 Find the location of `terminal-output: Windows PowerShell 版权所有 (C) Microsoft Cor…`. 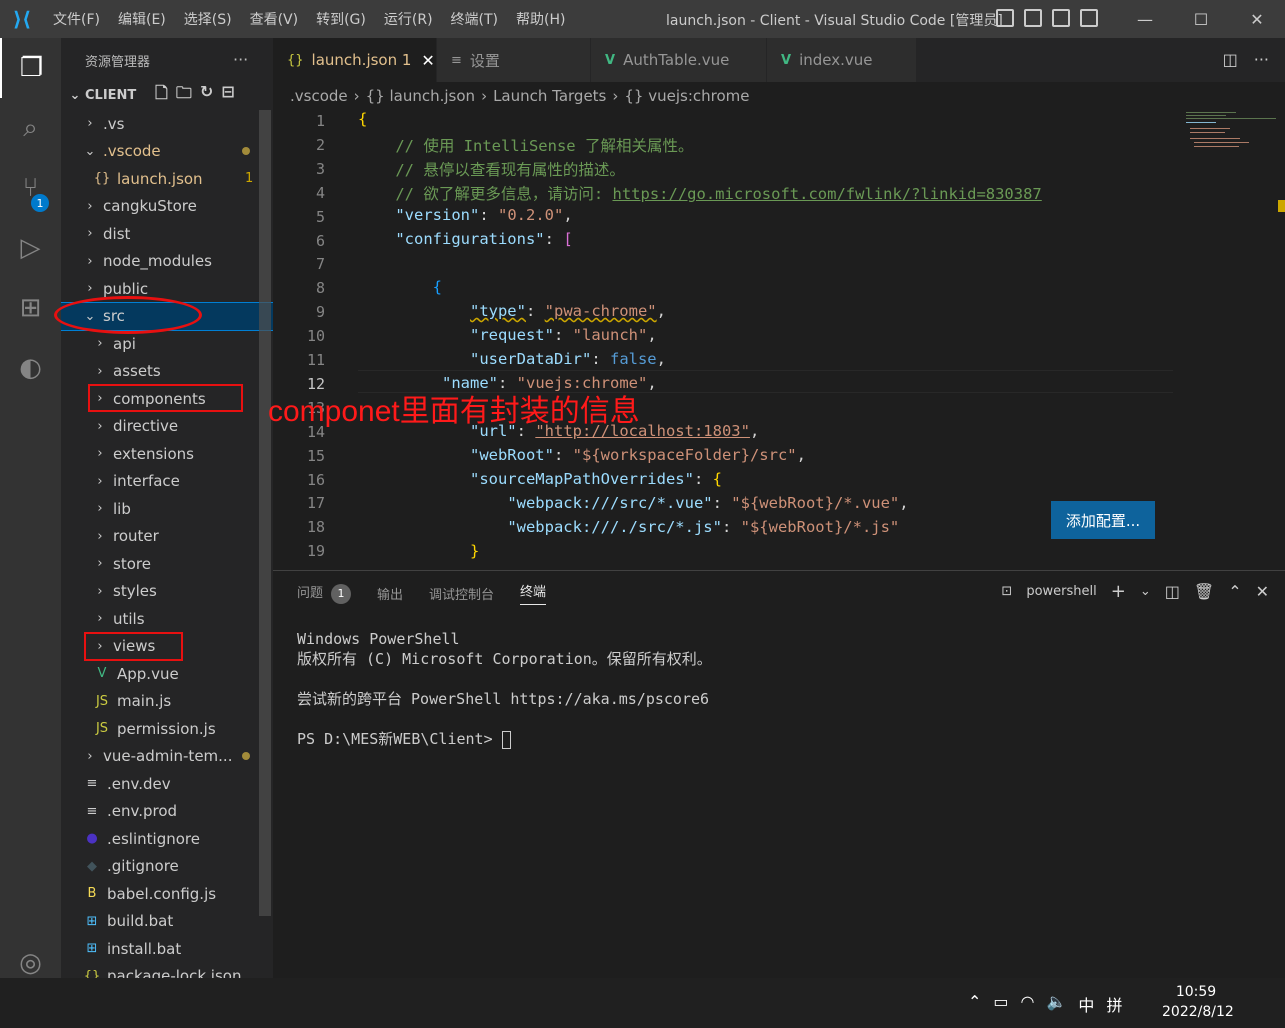

terminal-output: Windows PowerShell 版权所有 (C) Microsoft Cor… is located at coordinates (504, 689).